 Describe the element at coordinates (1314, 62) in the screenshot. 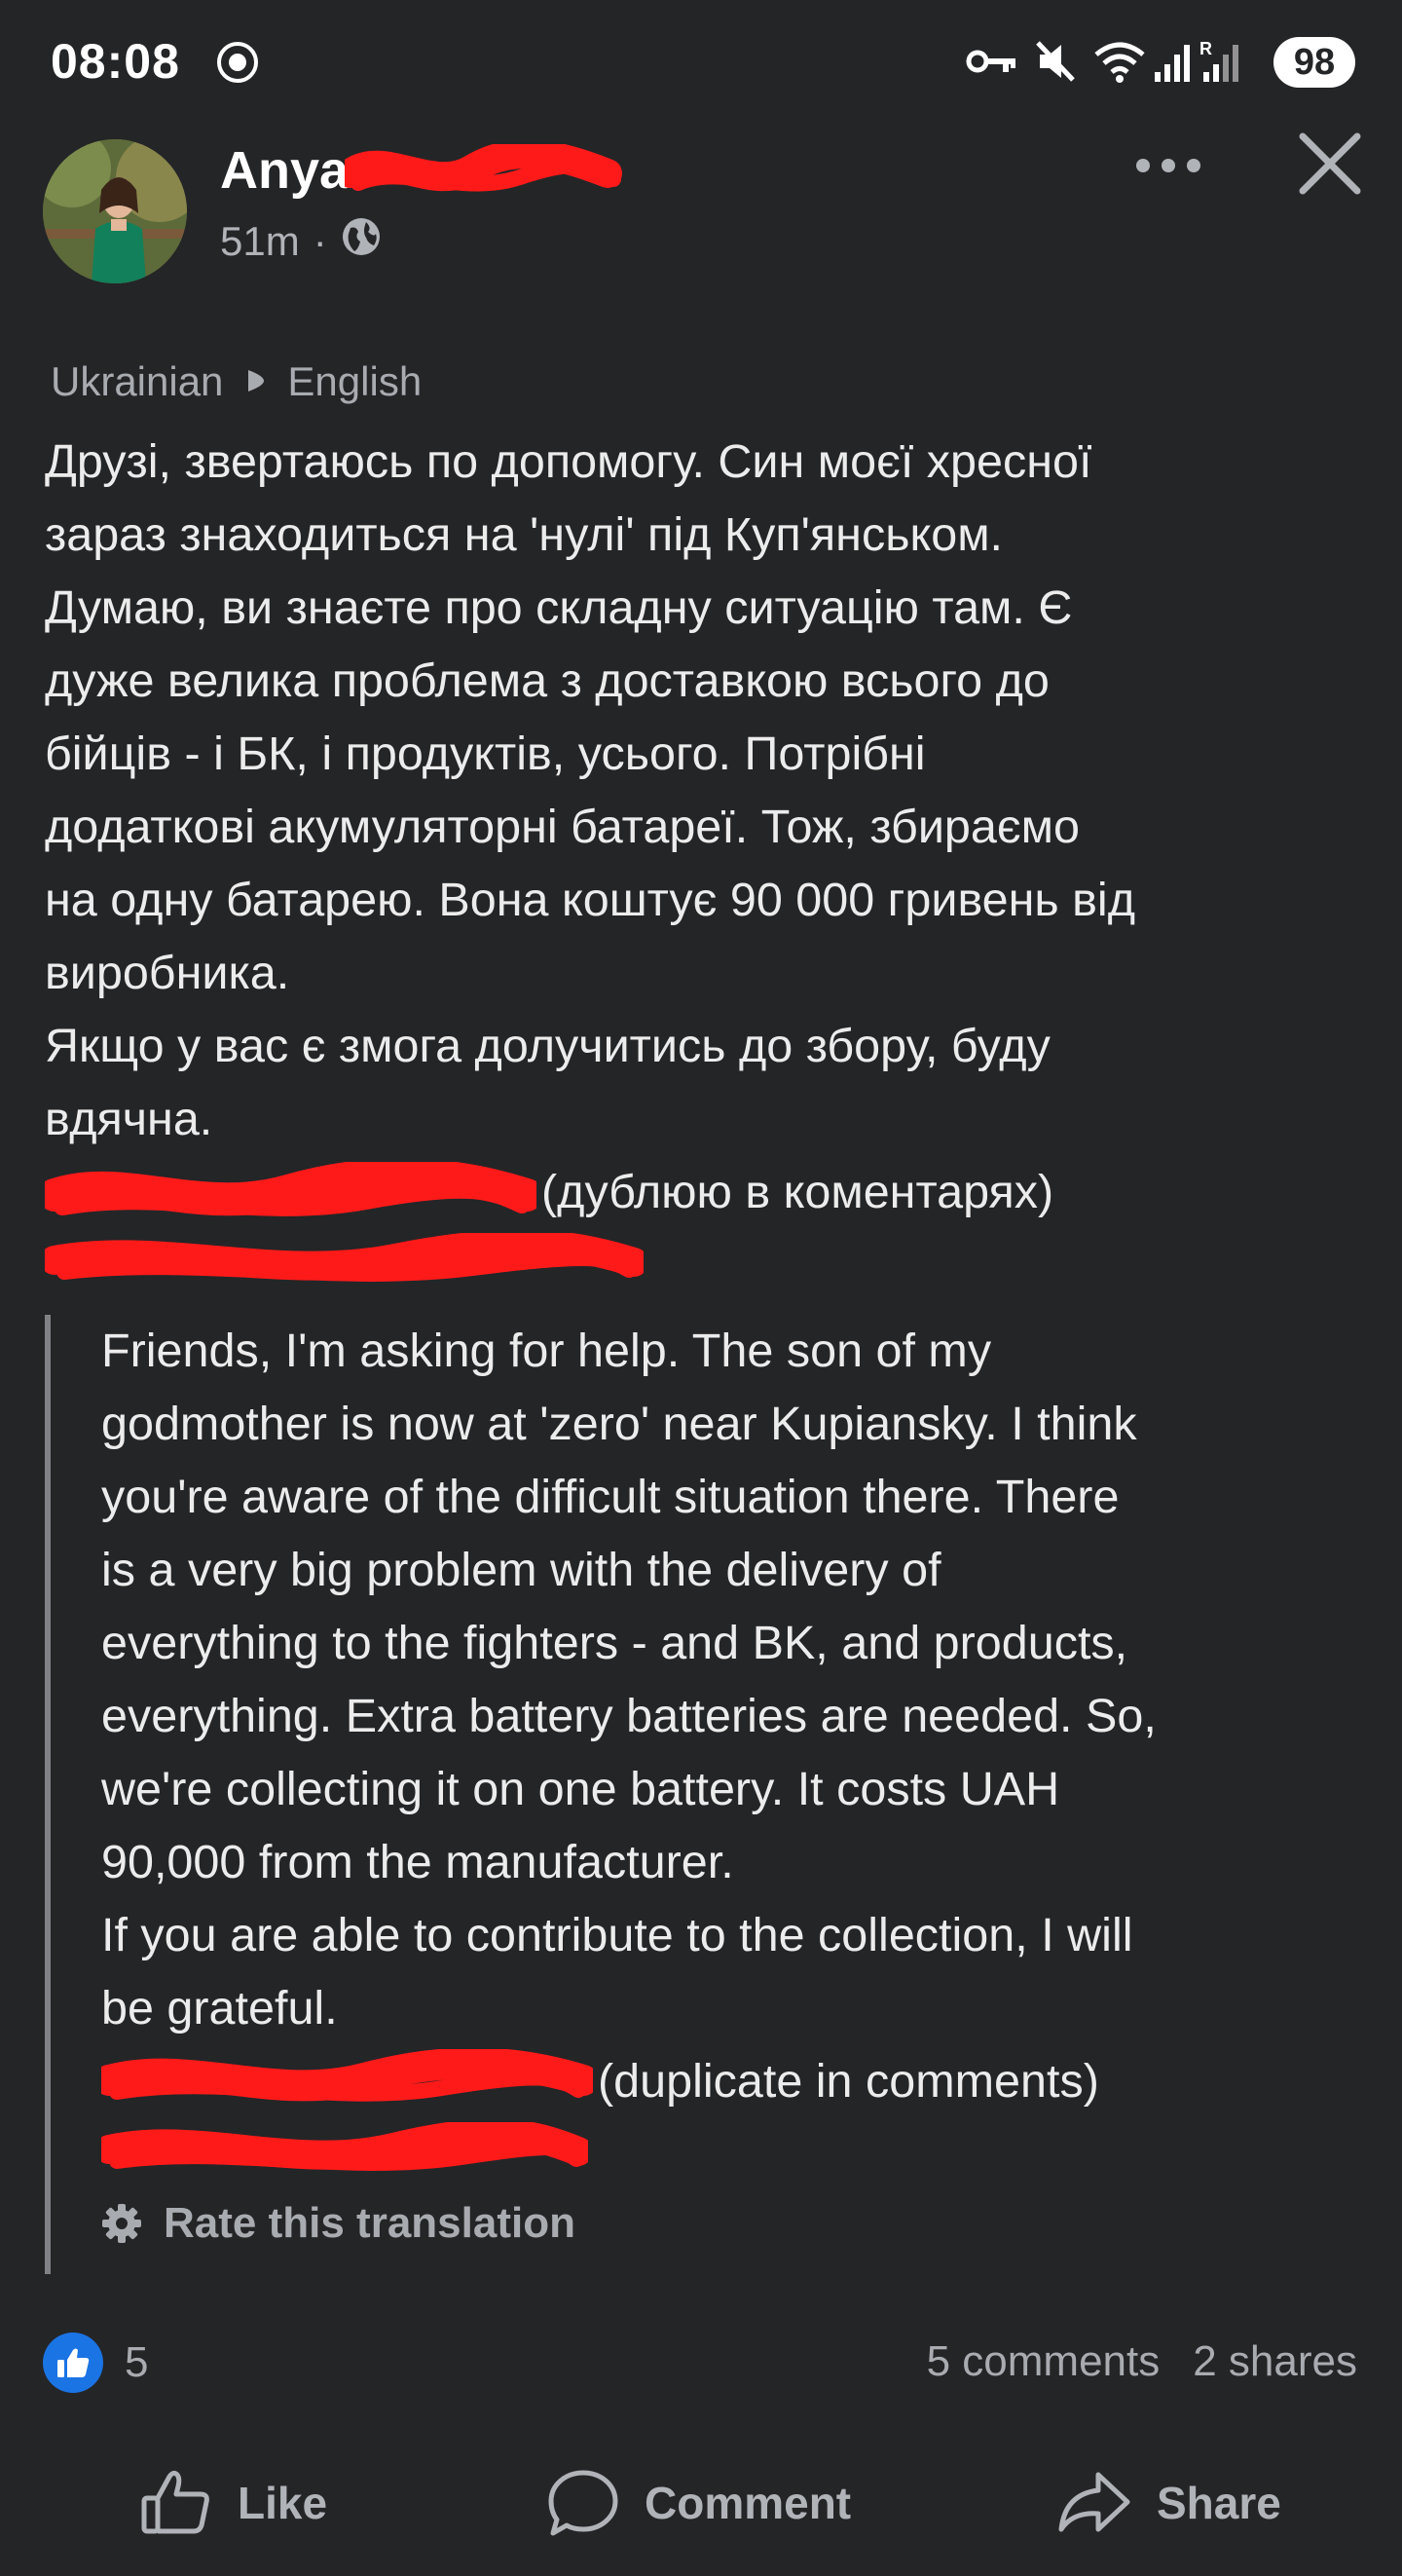

I see `battery-indicator: 98` at that location.